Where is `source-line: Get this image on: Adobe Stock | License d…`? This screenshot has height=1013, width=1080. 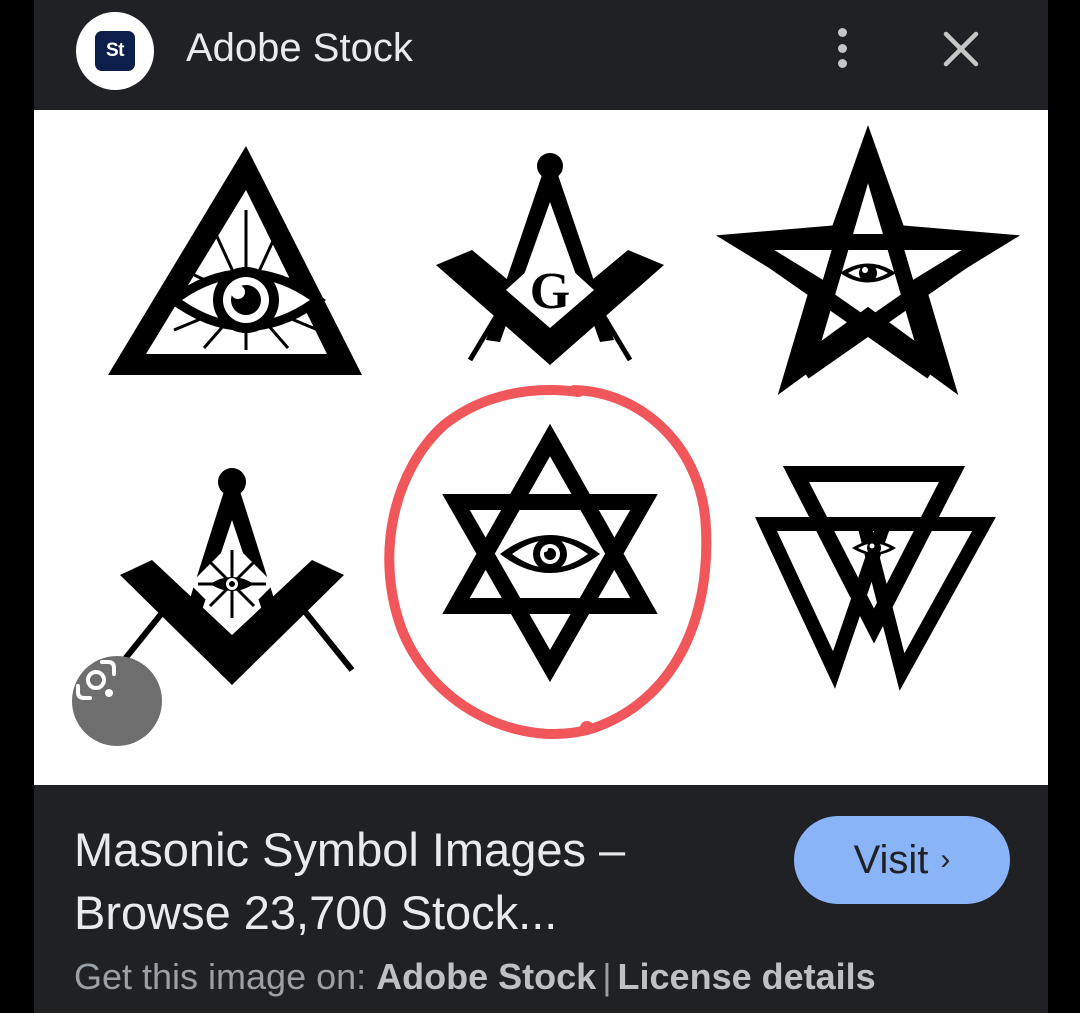
source-line: Get this image on: Adobe Stock | License d… is located at coordinates (475, 977).